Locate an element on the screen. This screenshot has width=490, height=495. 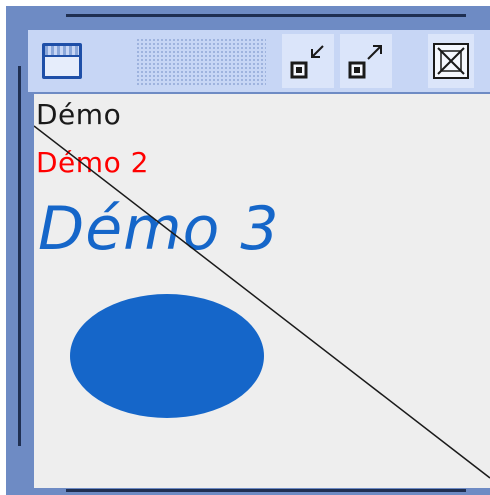
frame-bottom-bevel is located at coordinates (266, 490).